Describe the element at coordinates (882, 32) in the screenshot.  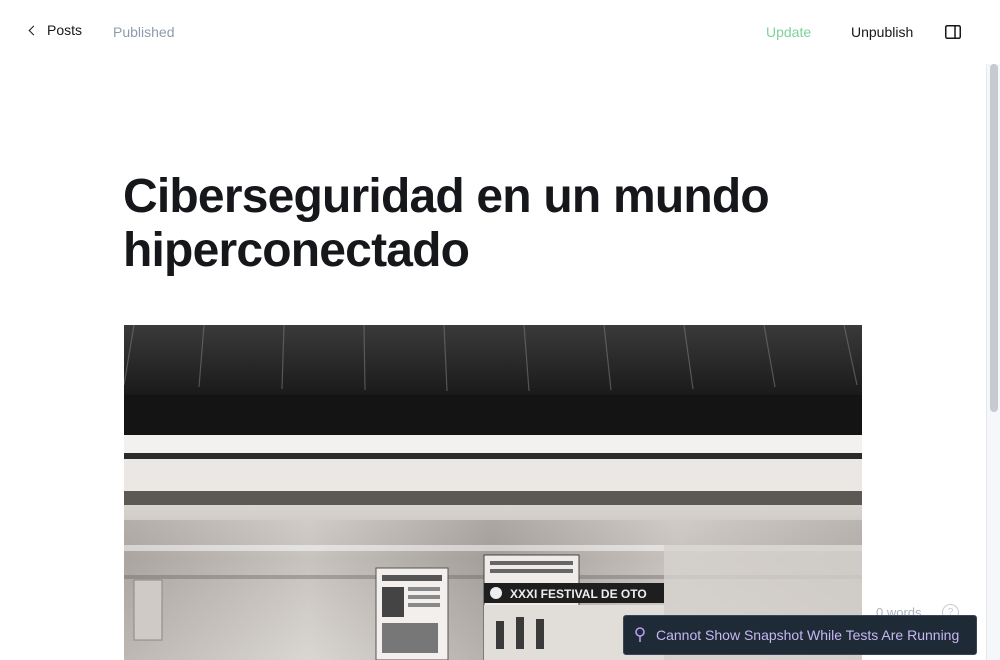
I see `unpublish-button: Unpublish` at that location.